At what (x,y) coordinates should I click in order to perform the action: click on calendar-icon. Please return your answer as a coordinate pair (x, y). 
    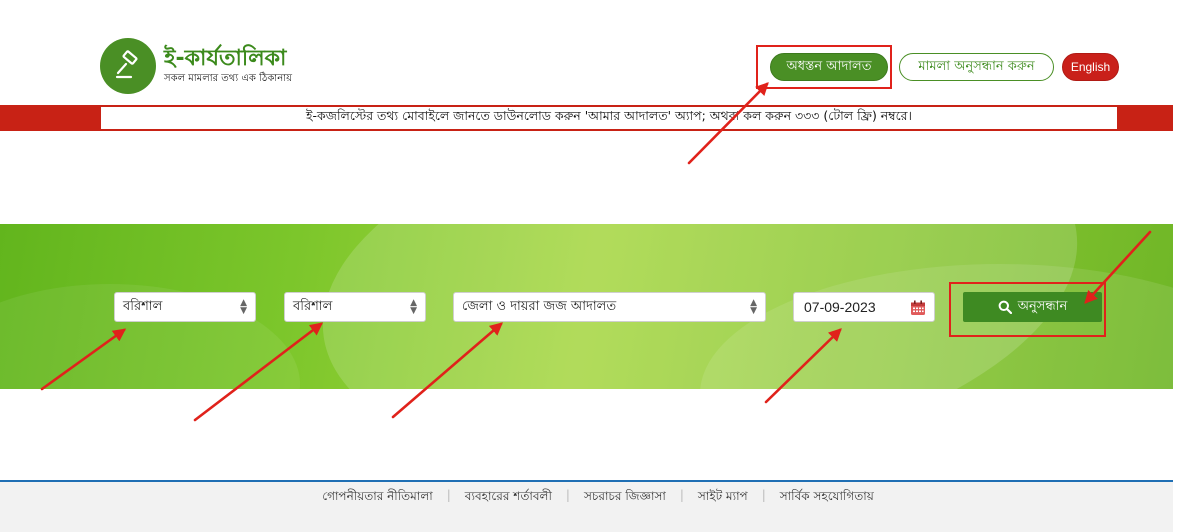
    Looking at the image, I should click on (918, 308).